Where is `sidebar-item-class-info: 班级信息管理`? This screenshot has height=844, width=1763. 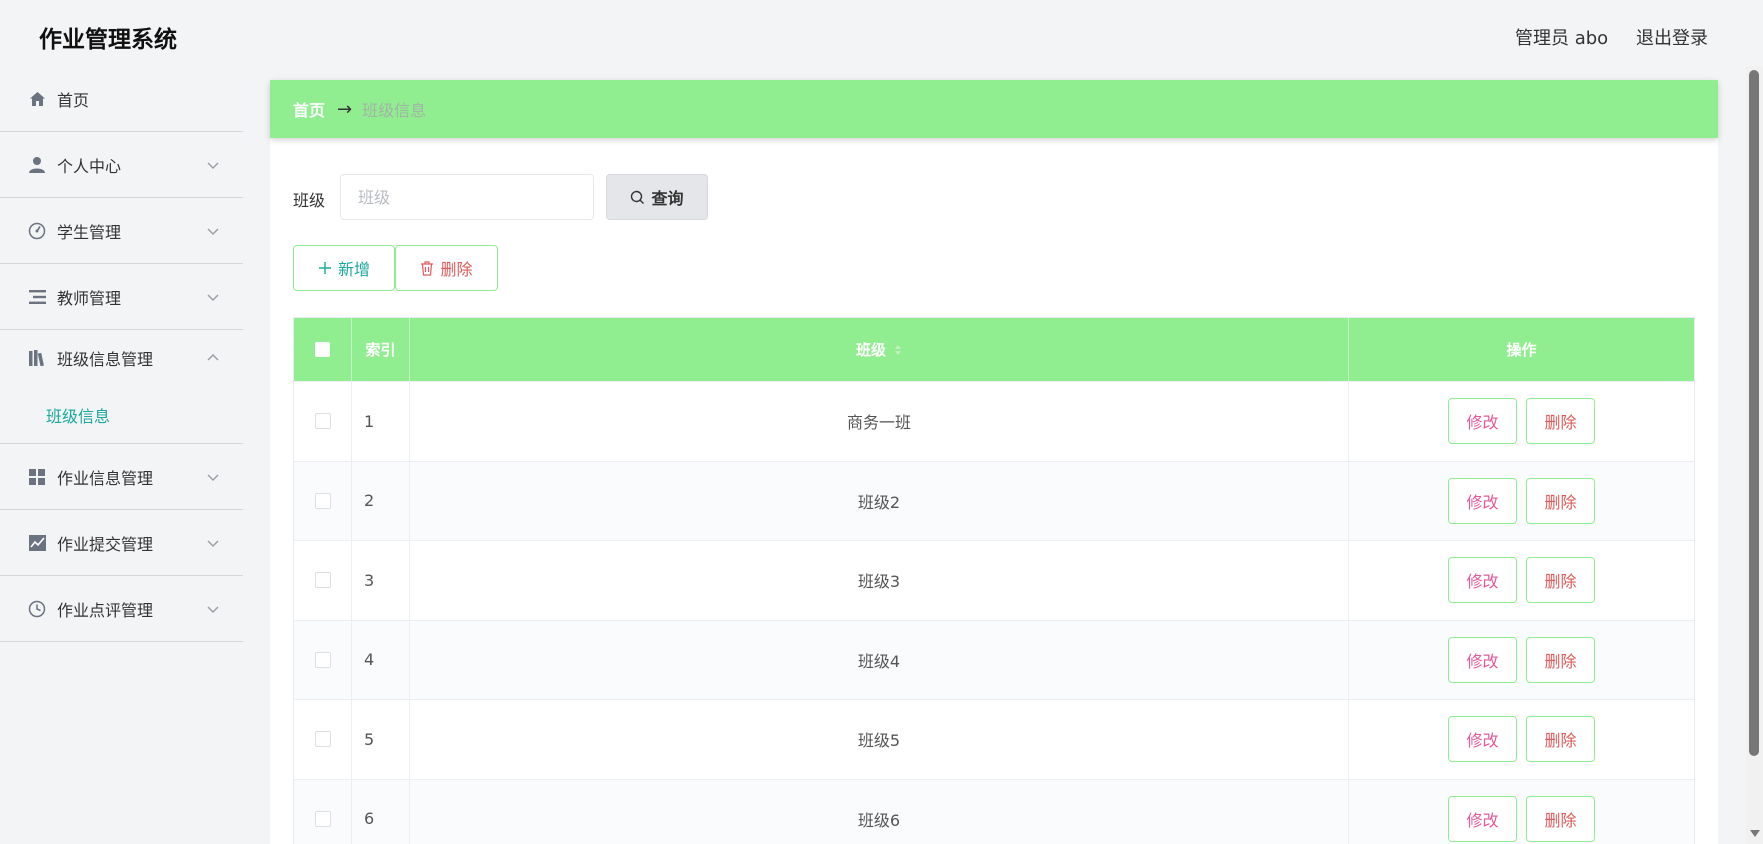 sidebar-item-class-info: 班级信息管理 is located at coordinates (121, 358).